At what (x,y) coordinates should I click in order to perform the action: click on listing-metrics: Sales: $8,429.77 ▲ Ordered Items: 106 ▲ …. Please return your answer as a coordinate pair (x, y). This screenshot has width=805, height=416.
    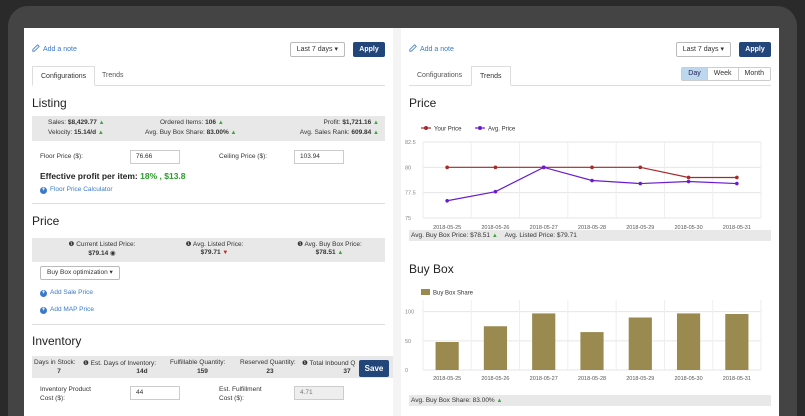
    Looking at the image, I should click on (208, 128).